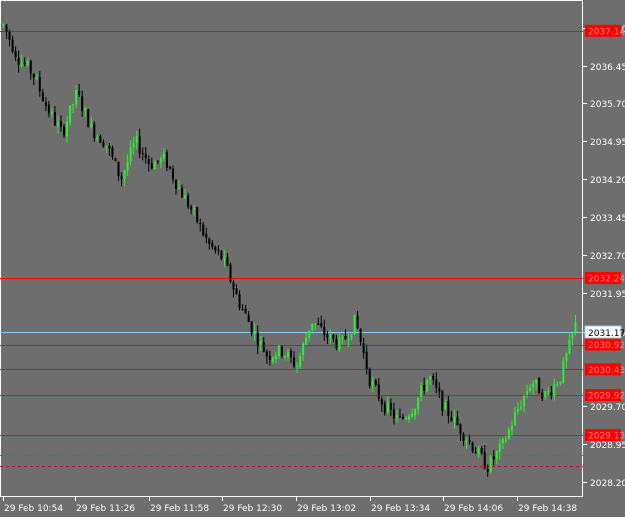  What do you see at coordinates (547, 509) in the screenshot?
I see `x-tick-label: 29 Feb 14:38` at bounding box center [547, 509].